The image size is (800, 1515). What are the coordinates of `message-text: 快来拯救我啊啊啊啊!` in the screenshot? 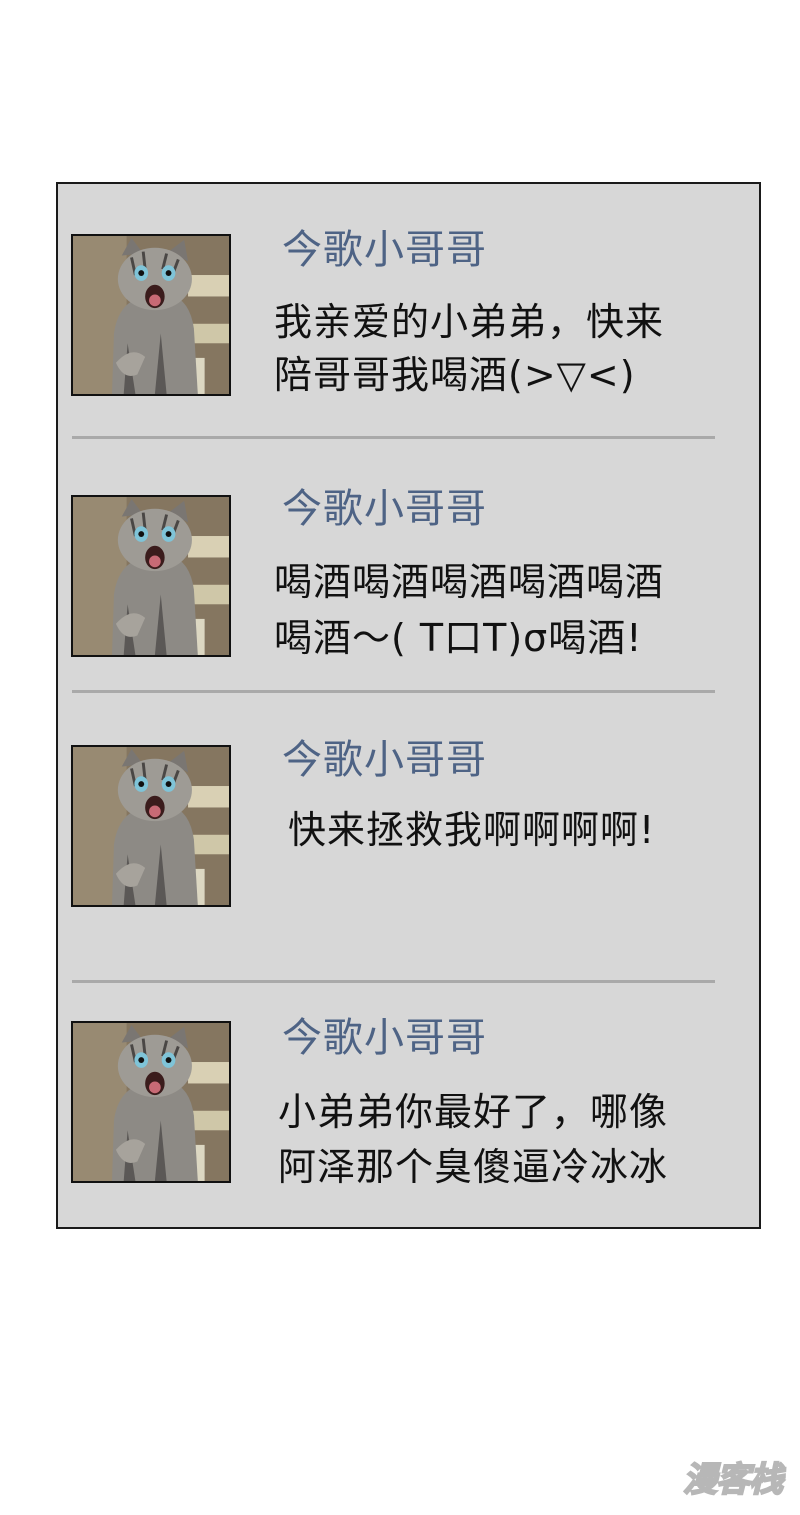 It's located at (472, 830).